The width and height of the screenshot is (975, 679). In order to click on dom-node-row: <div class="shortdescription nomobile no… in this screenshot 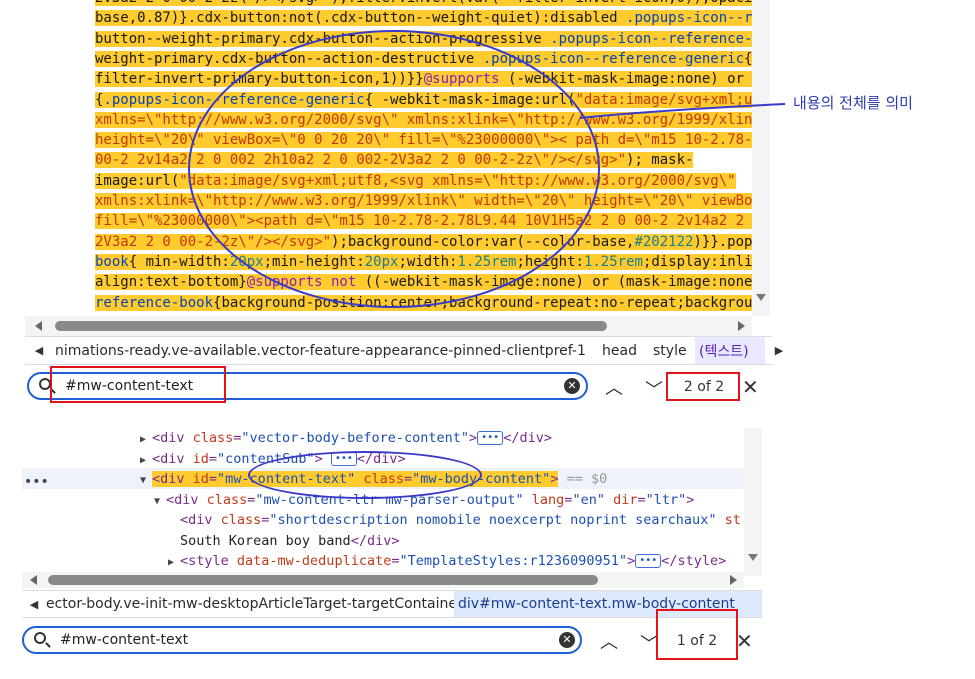, I will do `click(454, 520)`.